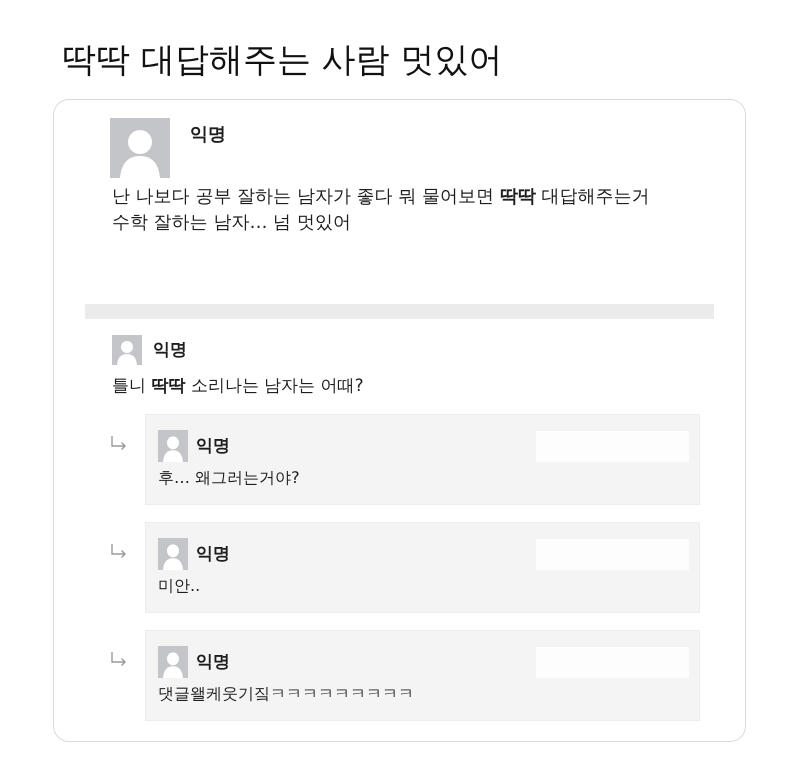 This screenshot has width=800, height=771. I want to click on post-text: 난 나보다 공부 잘하는 남자가 좋다 뭐 물어보면 딱딱 대답해주는거 수학 잘하는 남자… 넘 멋있어, so click(381, 210).